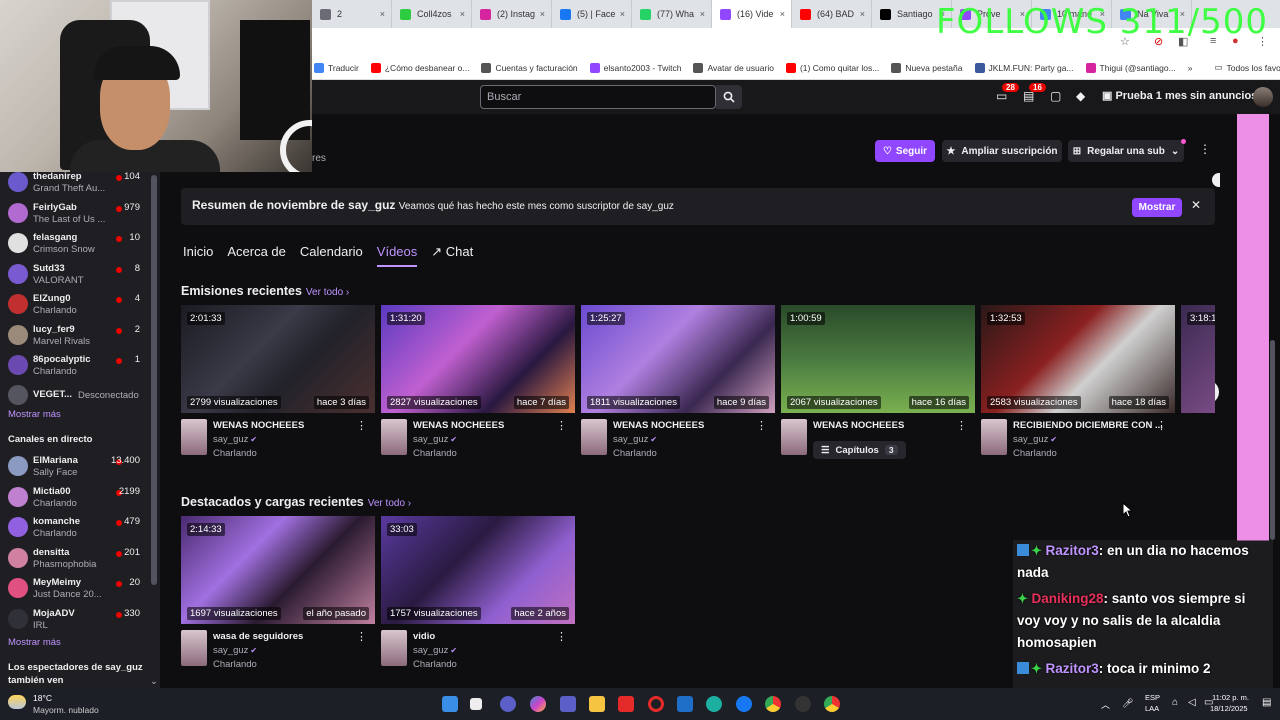 This screenshot has width=1280, height=720. Describe the element at coordinates (635, 67) in the screenshot. I see `bookmark-item: elsanto2003 - Twitch` at that location.